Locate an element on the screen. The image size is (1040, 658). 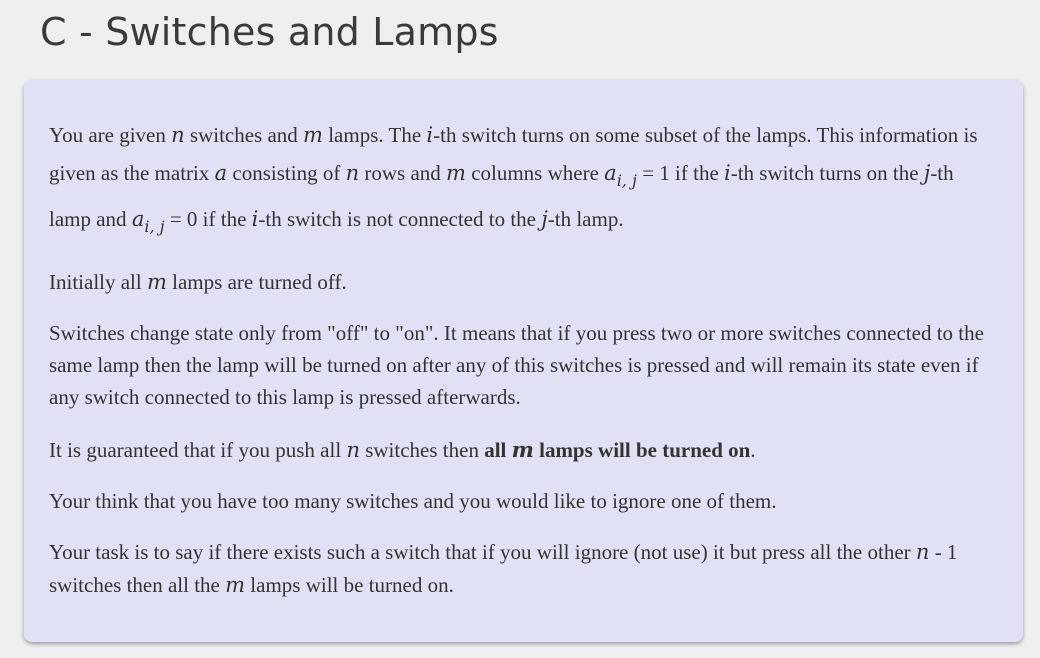
text: -th switch is not connected to the is located at coordinates (400, 219).